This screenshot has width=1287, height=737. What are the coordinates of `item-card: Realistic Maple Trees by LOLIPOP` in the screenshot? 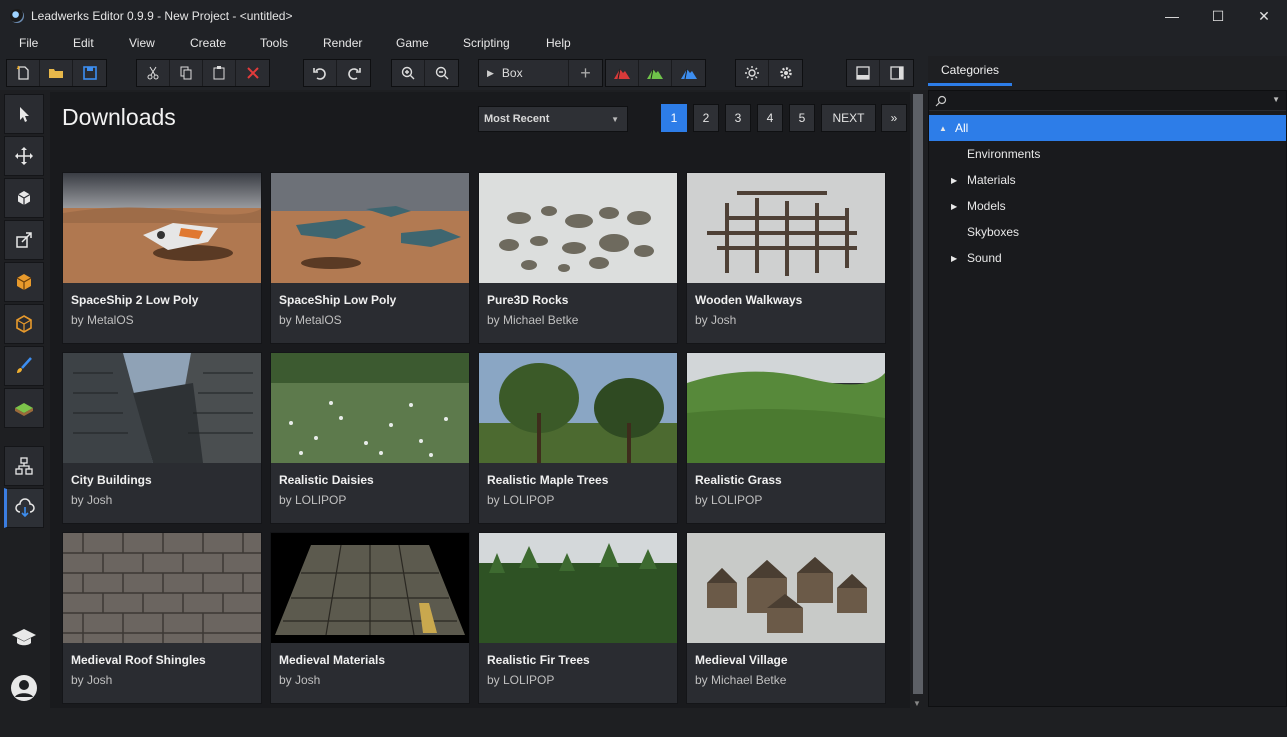 It's located at (578, 438).